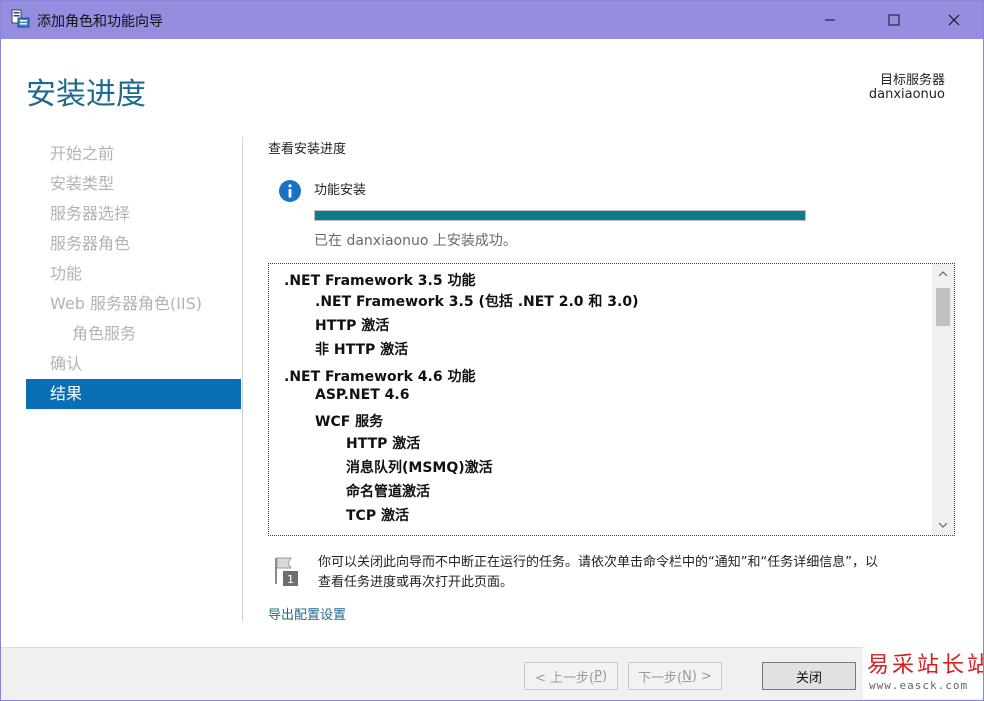 The height and width of the screenshot is (701, 984). I want to click on list-item: 消息队列(MSMQ)激活, so click(419, 468).